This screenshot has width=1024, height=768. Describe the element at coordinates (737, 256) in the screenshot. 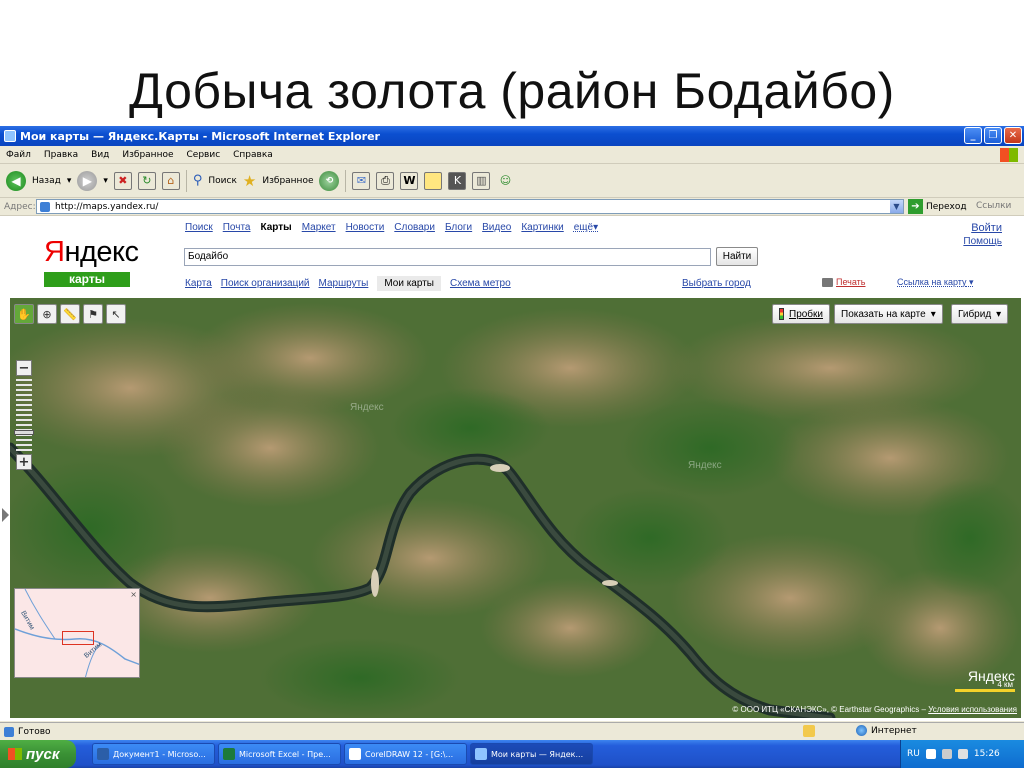

I see `search-button: Найти` at that location.